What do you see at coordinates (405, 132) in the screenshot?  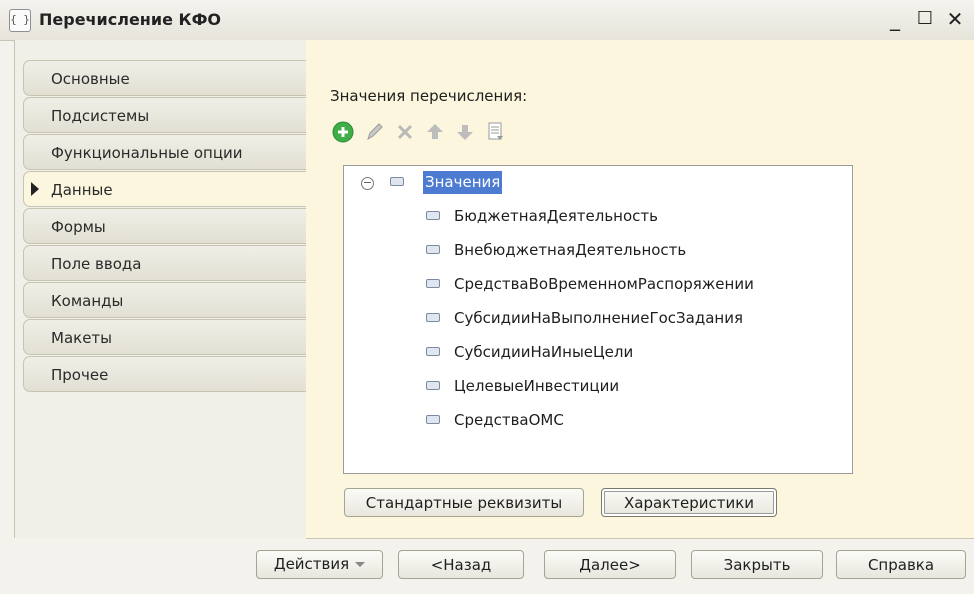 I see `delete-icon` at bounding box center [405, 132].